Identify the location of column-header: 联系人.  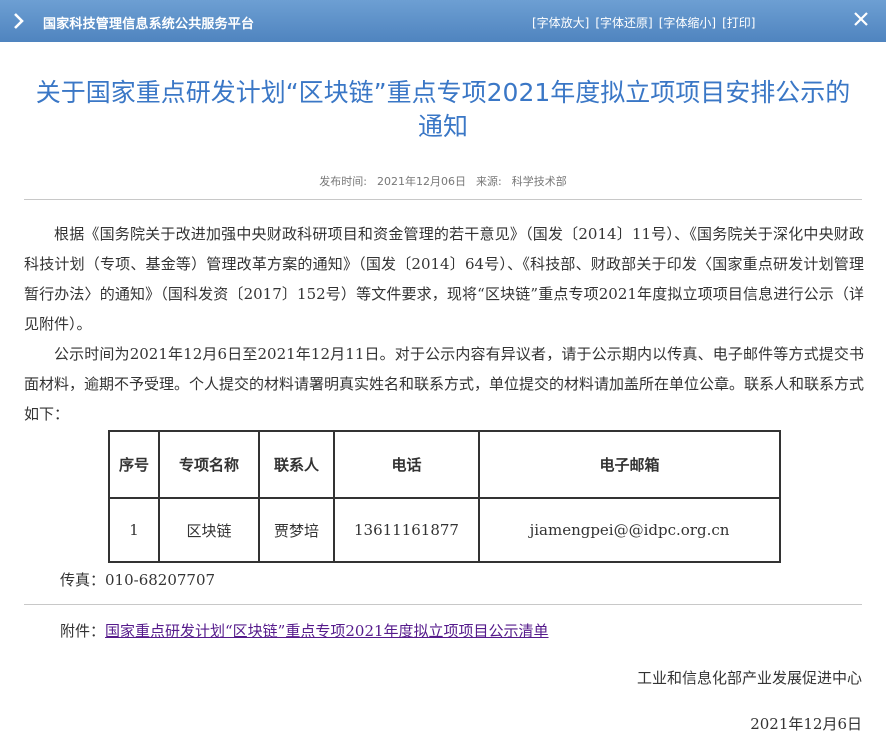
(296, 464).